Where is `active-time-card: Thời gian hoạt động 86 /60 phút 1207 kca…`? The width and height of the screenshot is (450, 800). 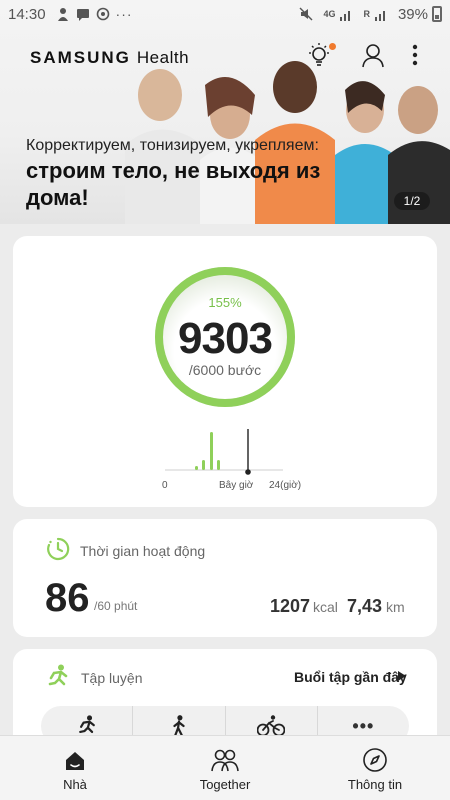 active-time-card: Thời gian hoạt động 86 /60 phút 1207 kca… is located at coordinates (225, 578).